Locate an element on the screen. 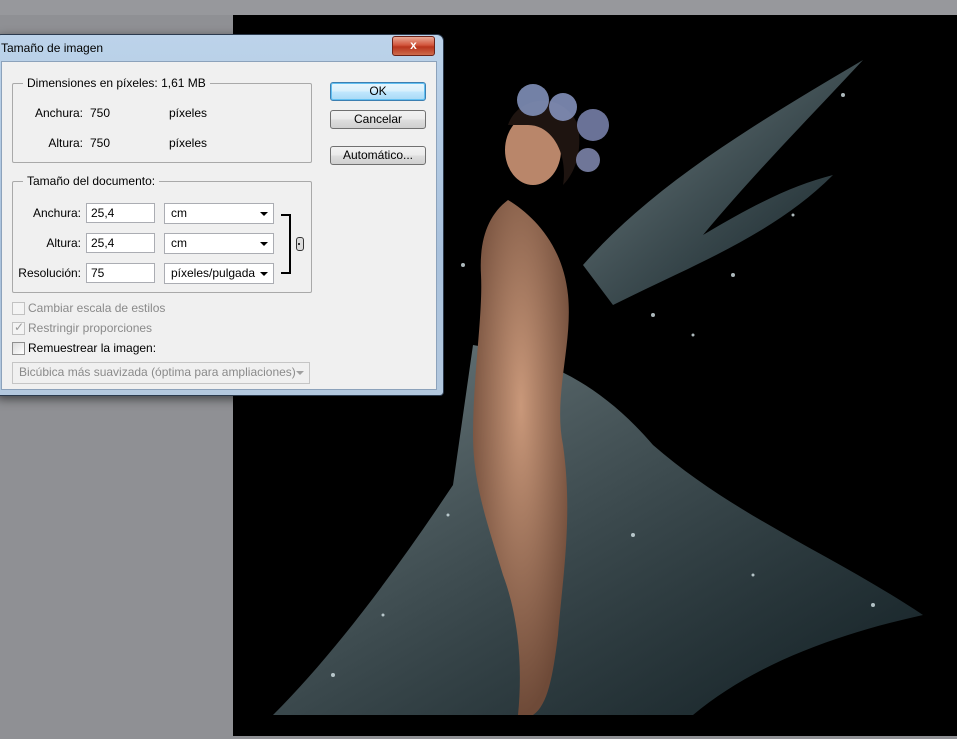  scale-styles-label: Cambiar escala de estilos is located at coordinates (97, 308).